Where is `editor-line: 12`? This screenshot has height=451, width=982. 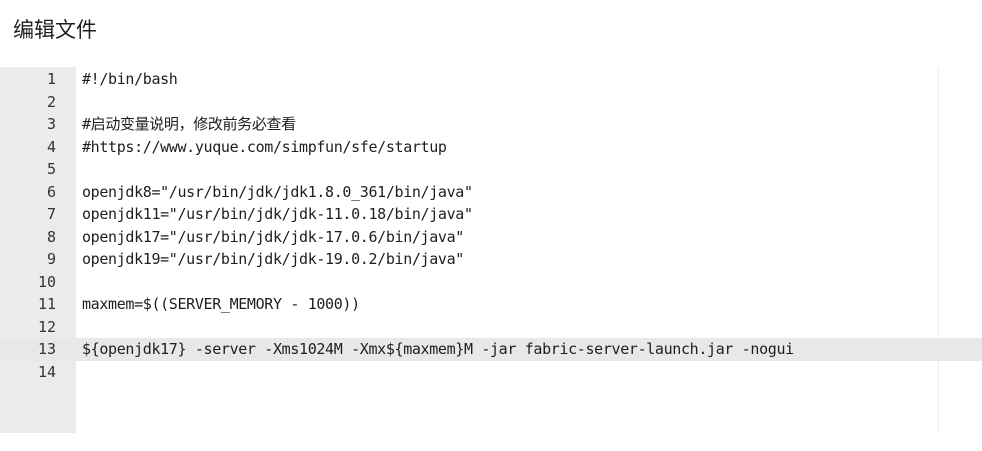
editor-line: 12 is located at coordinates (491, 327).